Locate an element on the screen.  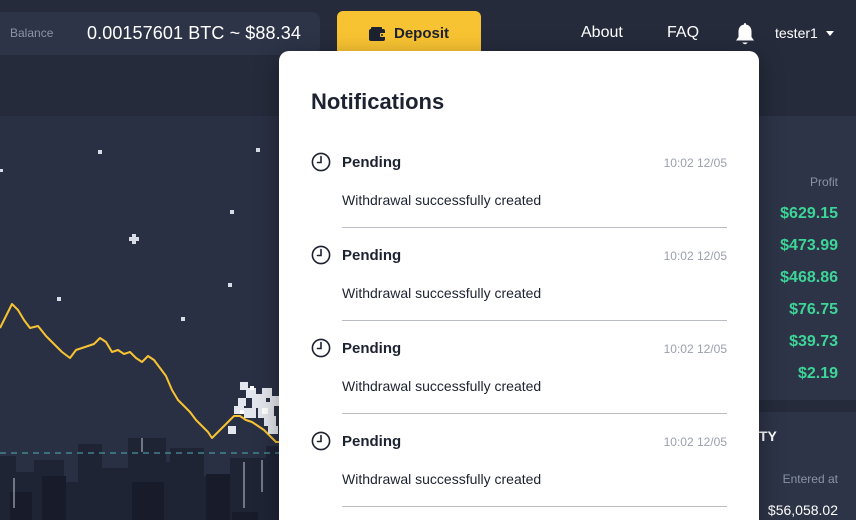
price-line is located at coordinates (140, 373).